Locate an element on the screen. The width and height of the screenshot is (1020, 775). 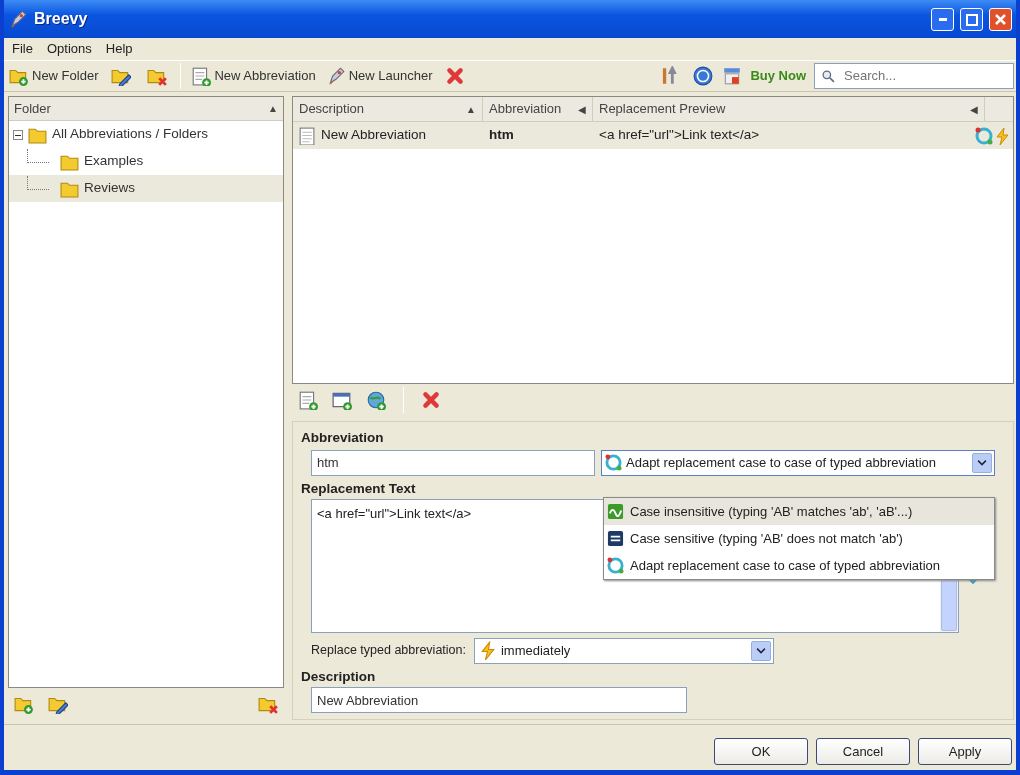
description-field: New Abbreviation is located at coordinates (499, 700).